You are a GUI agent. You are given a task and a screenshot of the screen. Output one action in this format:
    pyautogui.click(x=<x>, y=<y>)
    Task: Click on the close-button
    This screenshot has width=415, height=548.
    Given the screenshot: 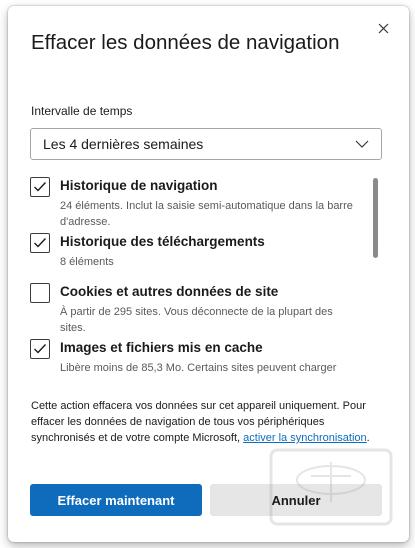 What is the action you would take?
    pyautogui.click(x=383, y=28)
    